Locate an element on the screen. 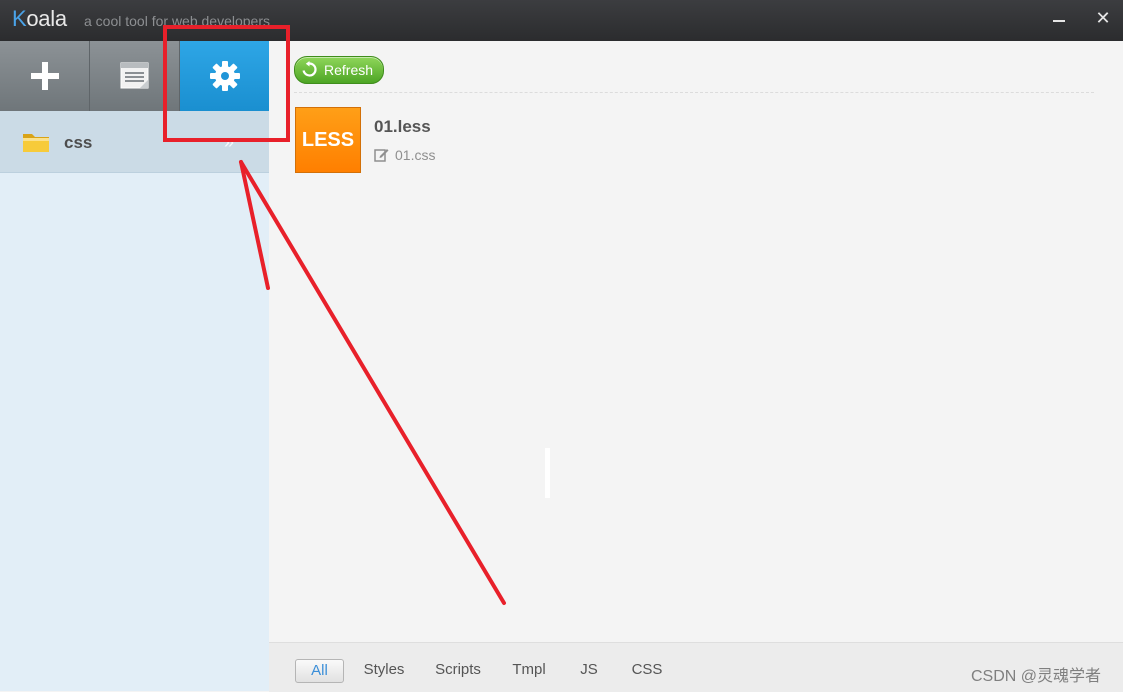 This screenshot has width=1123, height=692. log-button is located at coordinates (135, 76).